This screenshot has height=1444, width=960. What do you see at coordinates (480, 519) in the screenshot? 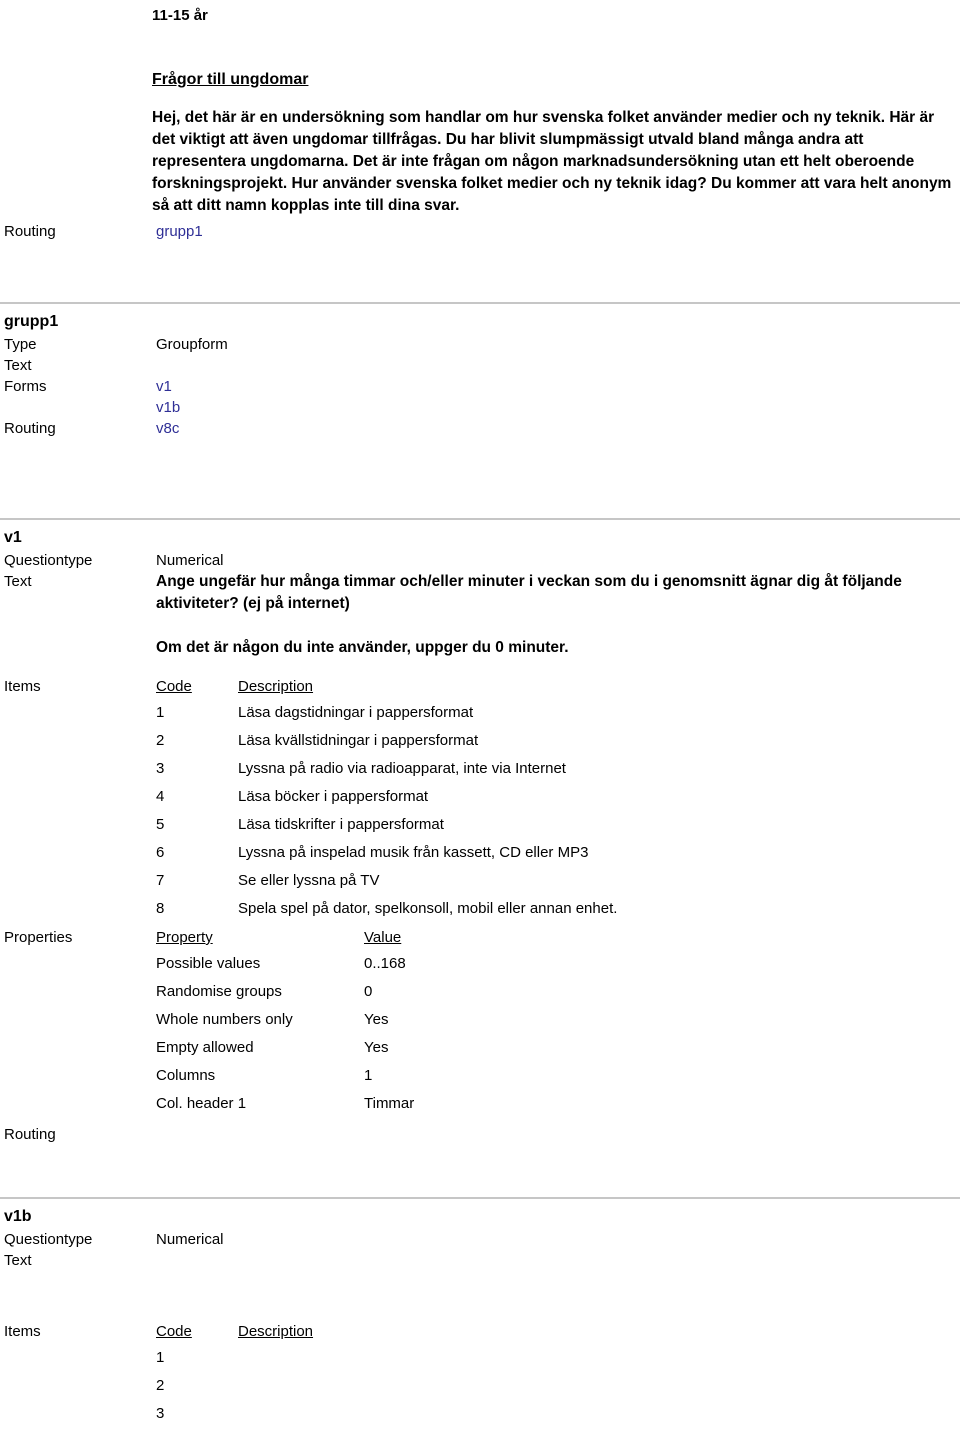
I see `section-divider-v1` at bounding box center [480, 519].